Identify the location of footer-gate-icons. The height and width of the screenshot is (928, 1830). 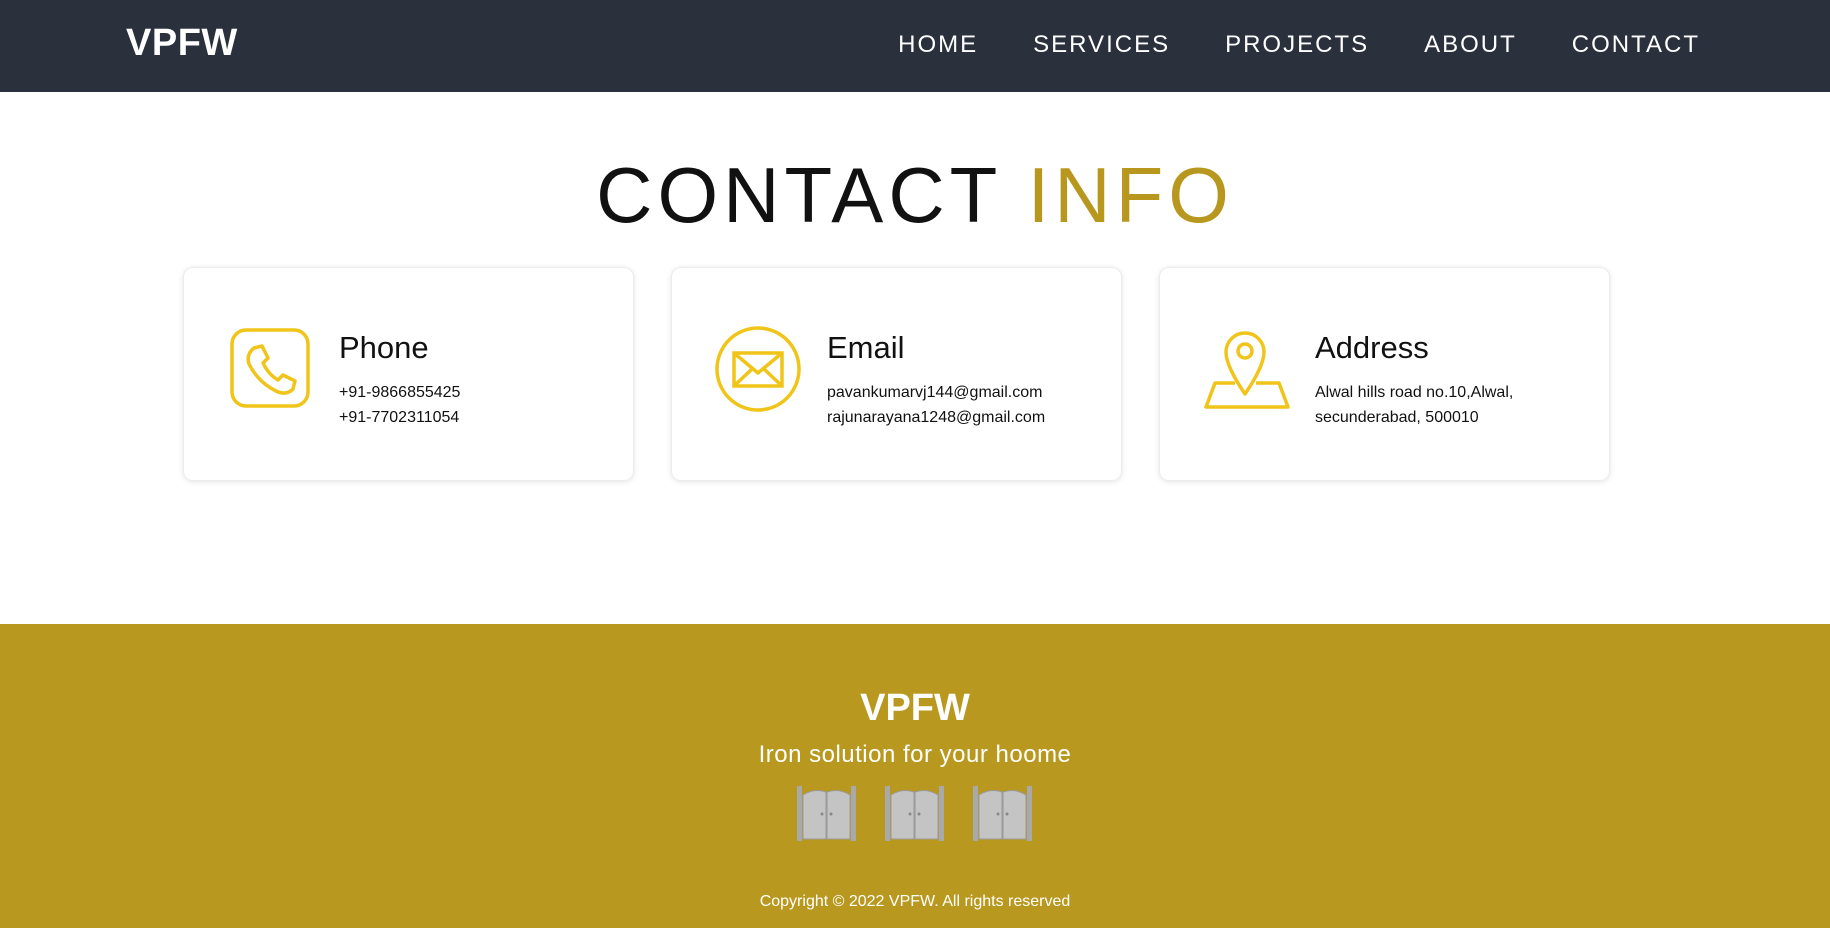
(914, 813).